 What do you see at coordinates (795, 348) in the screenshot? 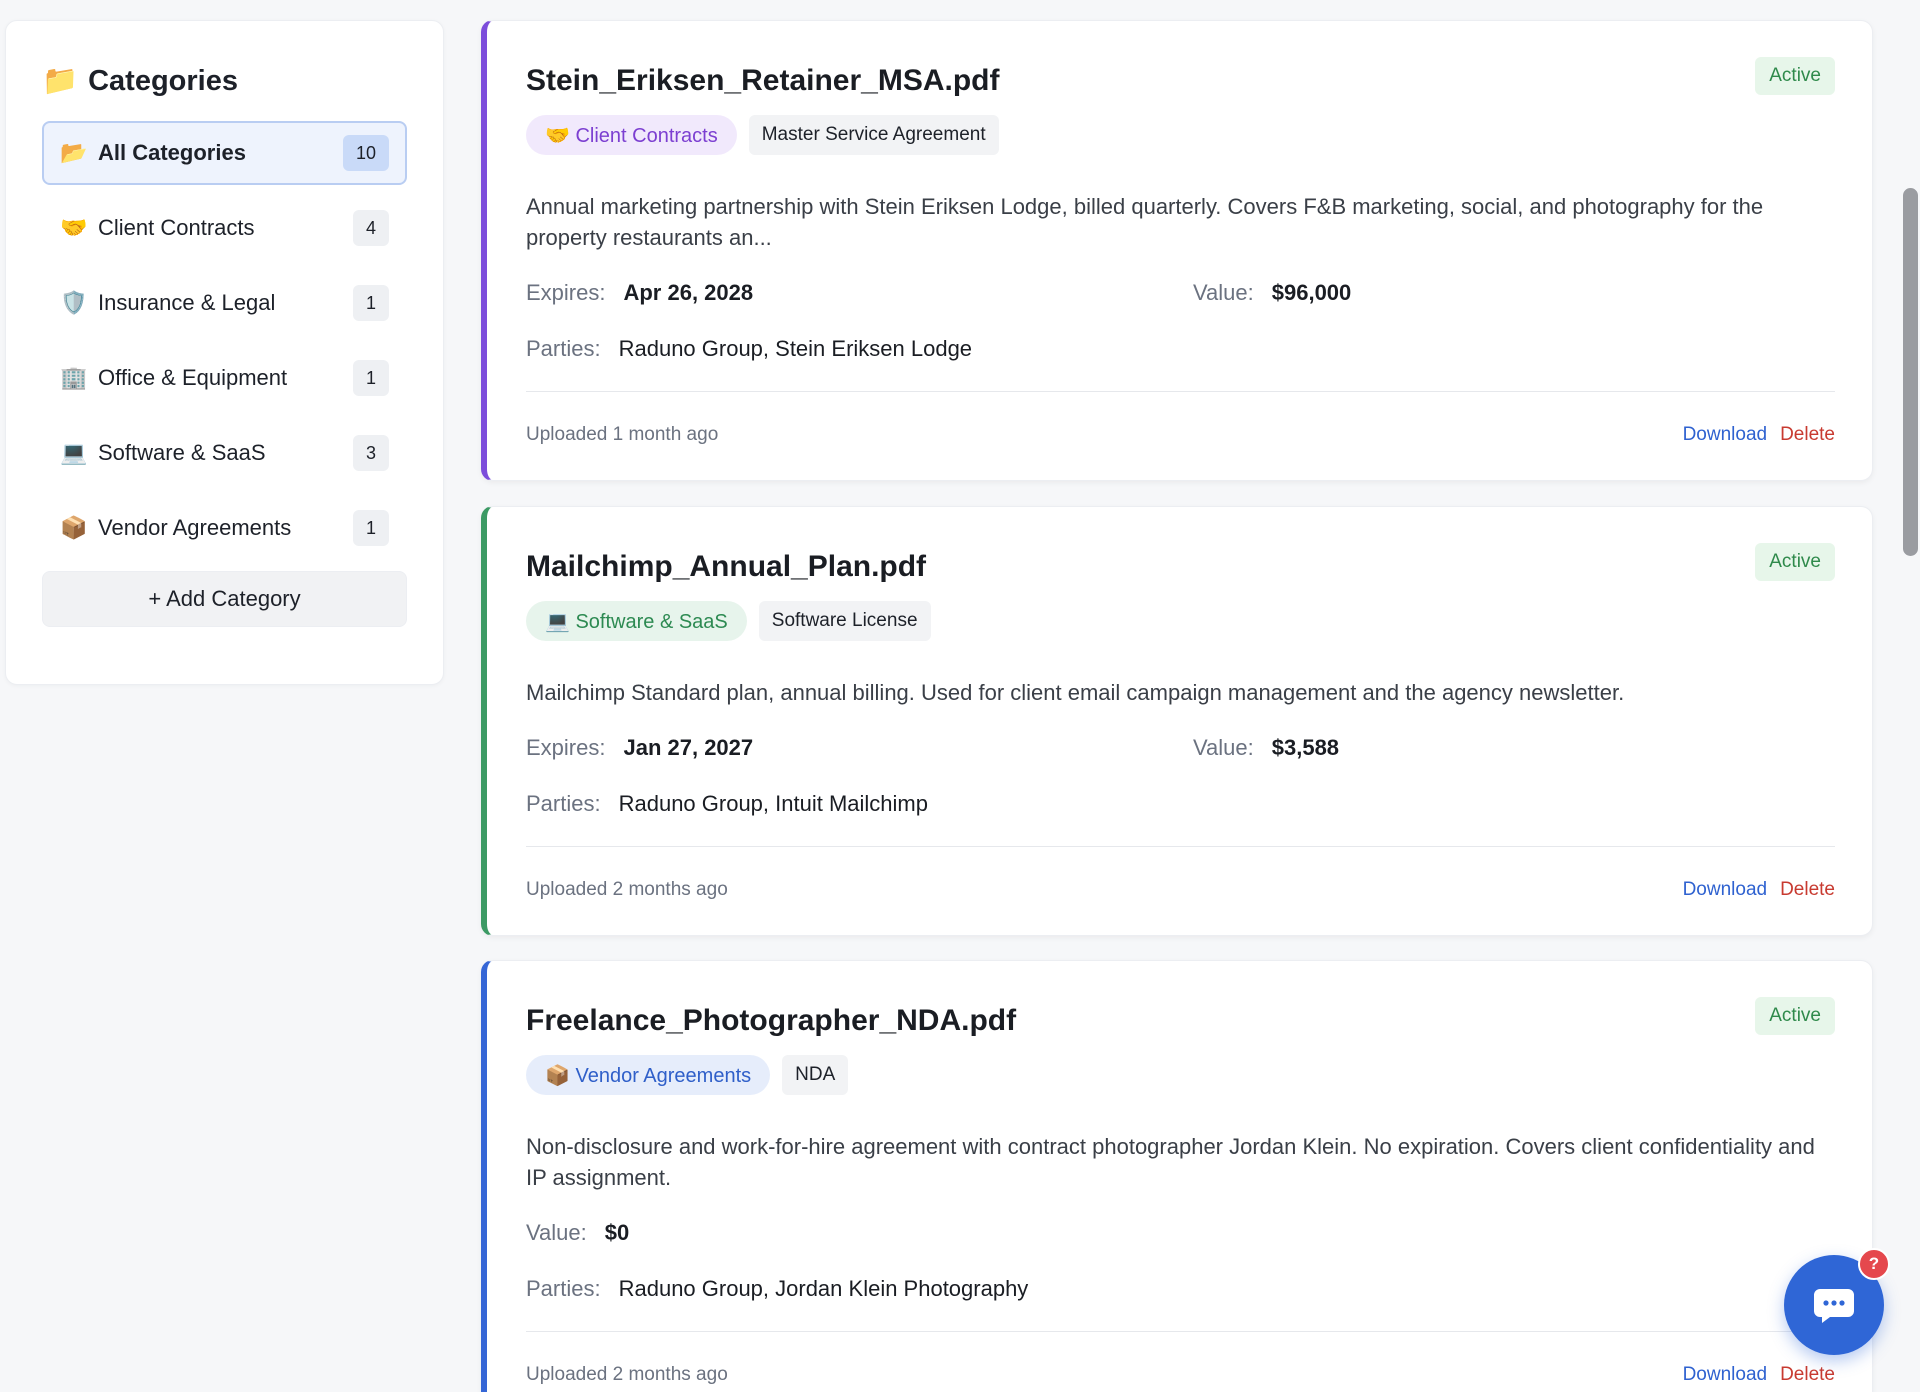
I see `parties-value: Raduno Group, Stein Eriksen Lodge` at bounding box center [795, 348].